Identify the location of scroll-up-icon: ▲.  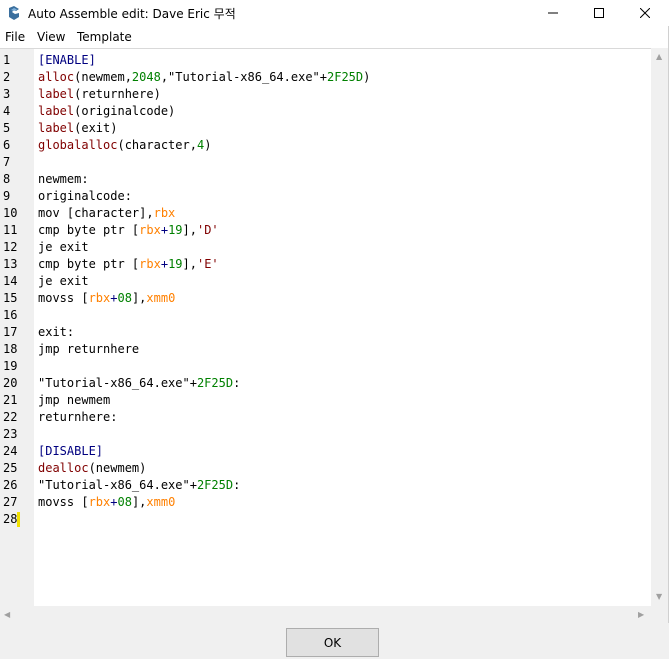
(659, 56).